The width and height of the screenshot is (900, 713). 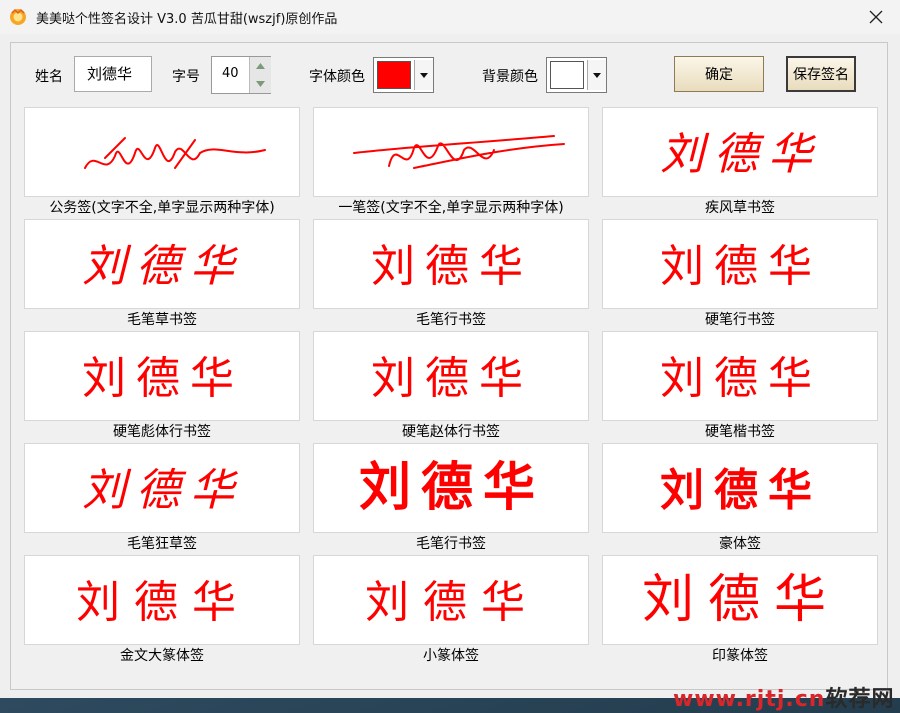 I want to click on signature-style-item: 刘德华硬笔赵体行书签, so click(x=457, y=387).